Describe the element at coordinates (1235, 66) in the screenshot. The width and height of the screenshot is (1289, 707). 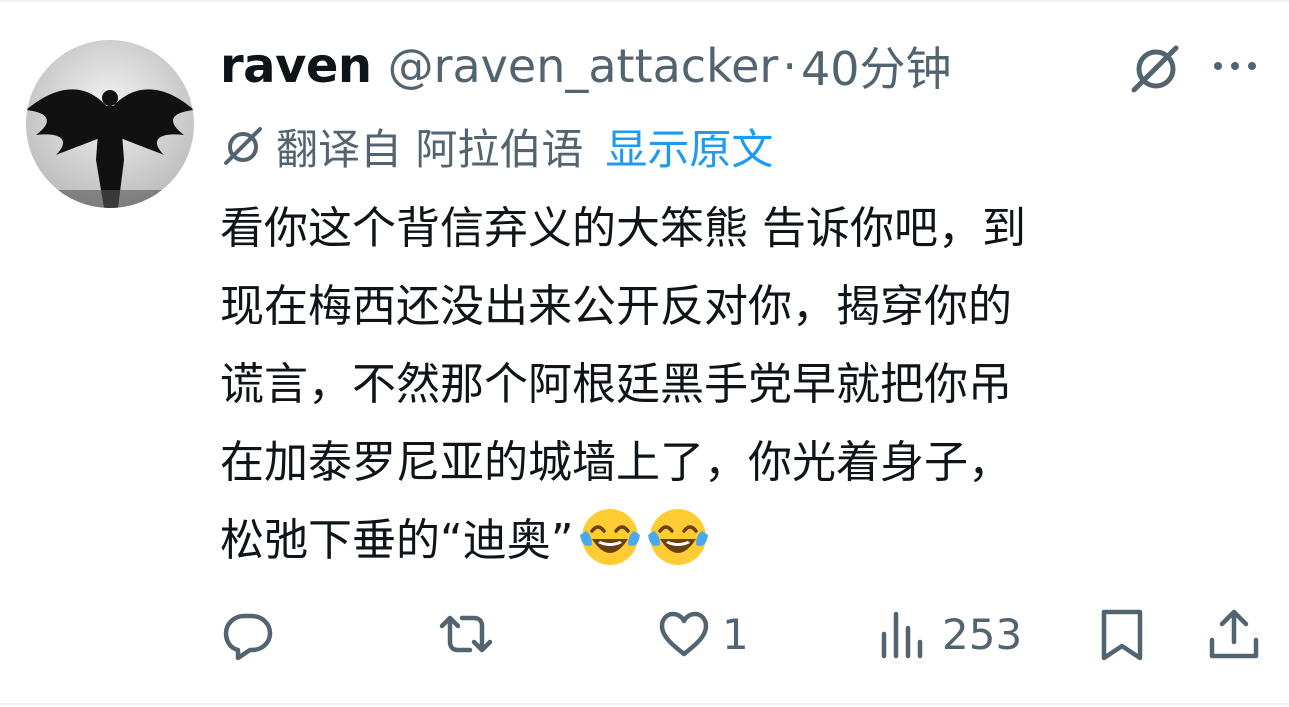
I see `more-icon` at that location.